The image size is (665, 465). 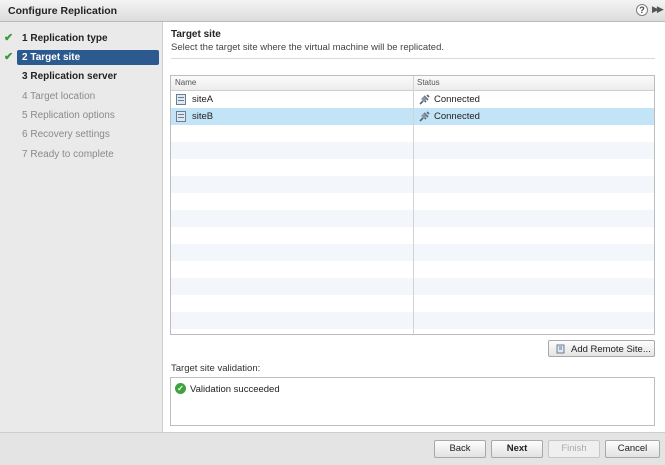 What do you see at coordinates (632, 449) in the screenshot?
I see `cancel-button: Cancel` at bounding box center [632, 449].